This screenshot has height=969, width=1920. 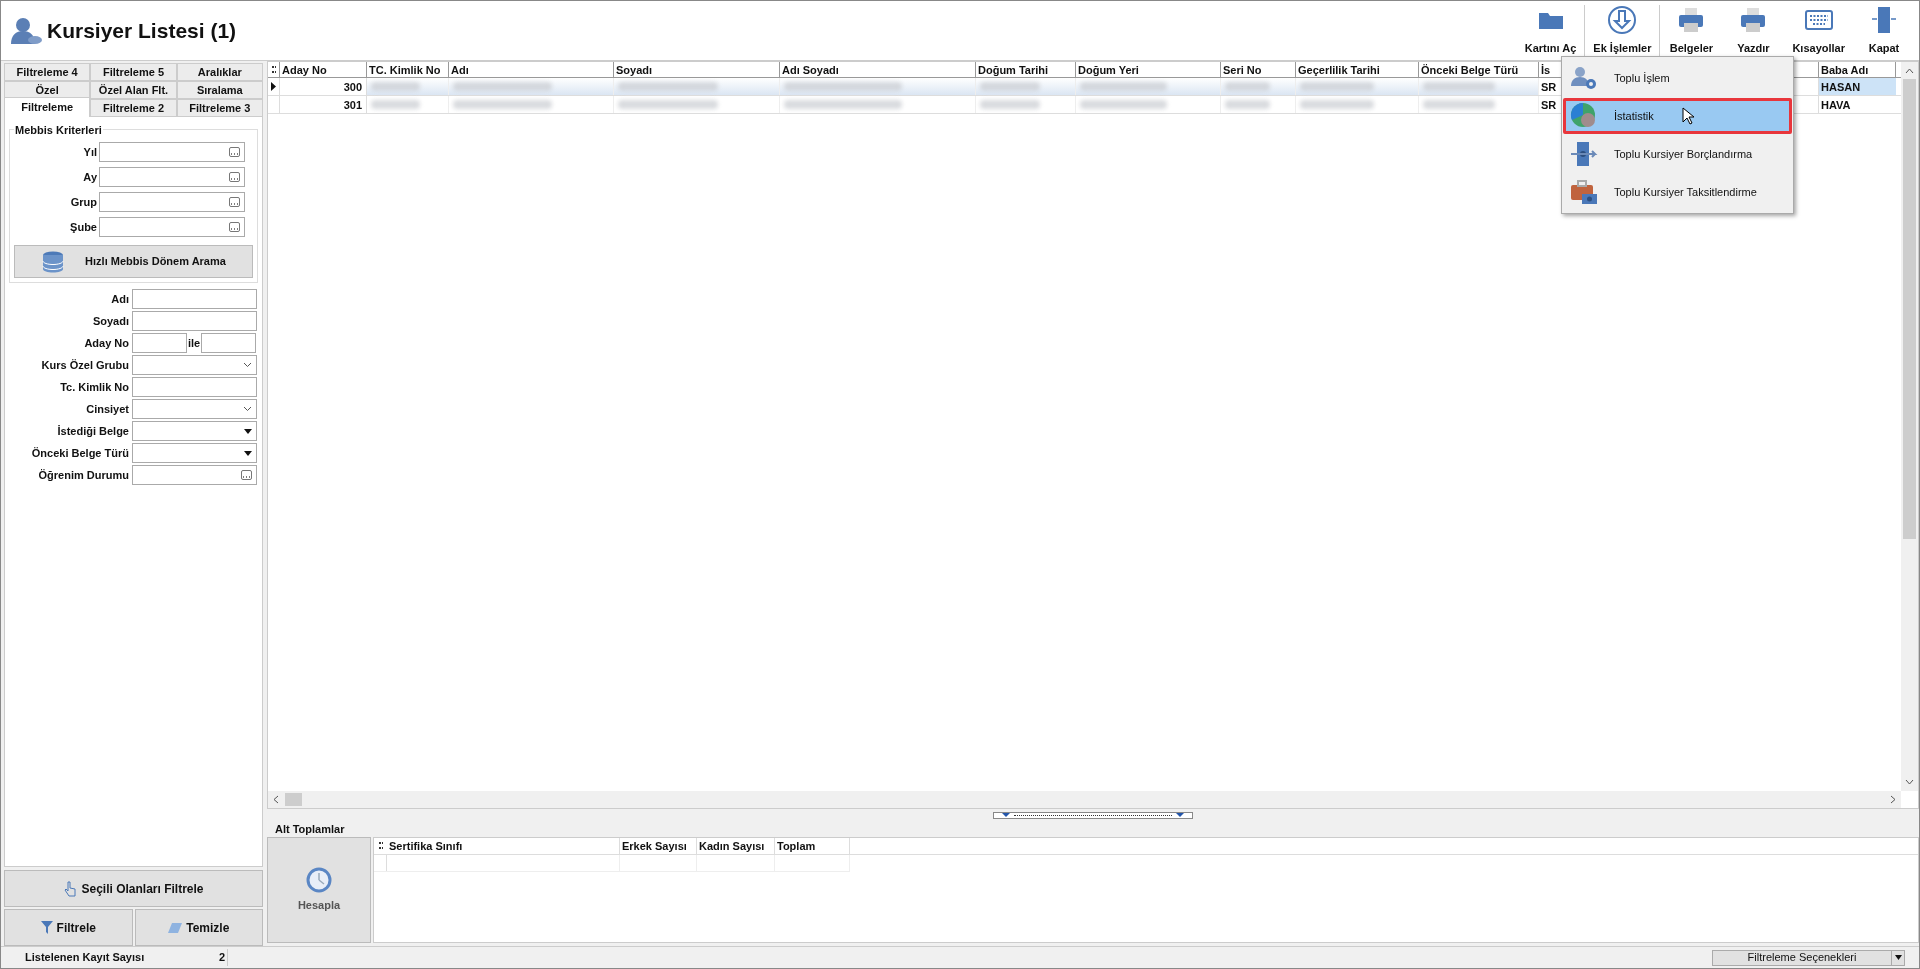 I want to click on field-label: Şube, so click(x=83, y=227).